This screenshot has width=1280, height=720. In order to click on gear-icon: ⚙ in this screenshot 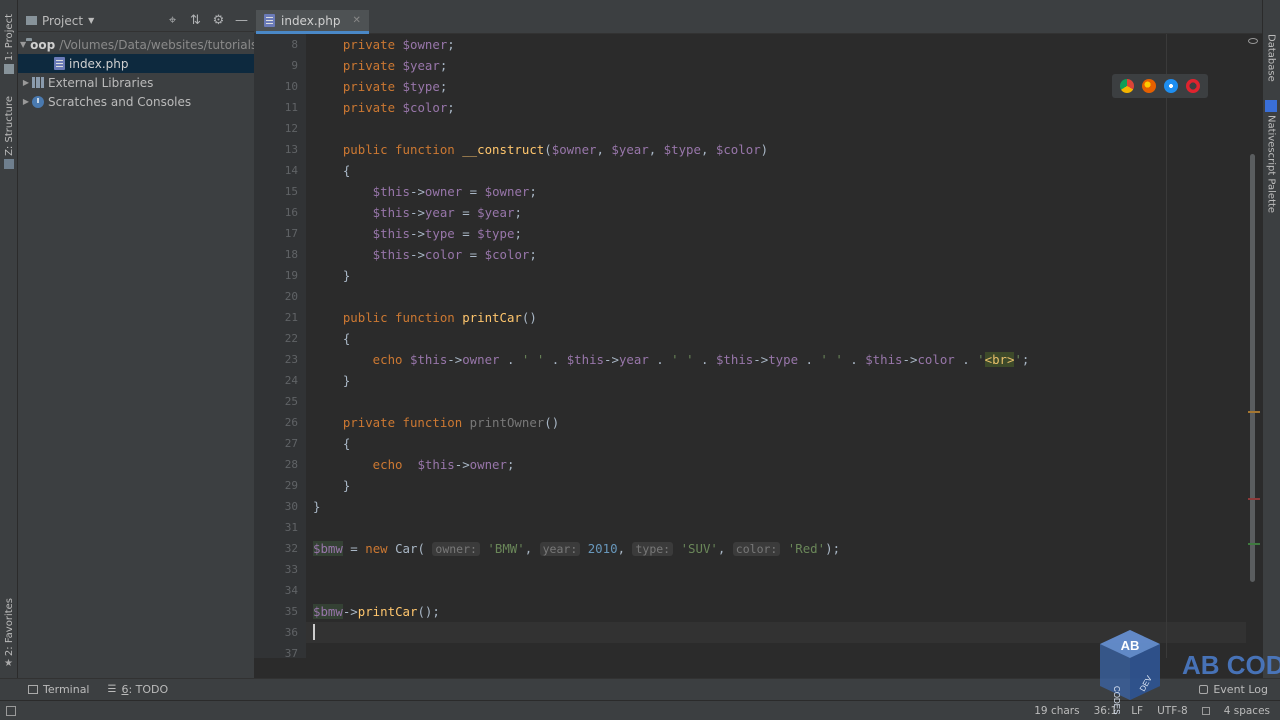, I will do `click(218, 20)`.